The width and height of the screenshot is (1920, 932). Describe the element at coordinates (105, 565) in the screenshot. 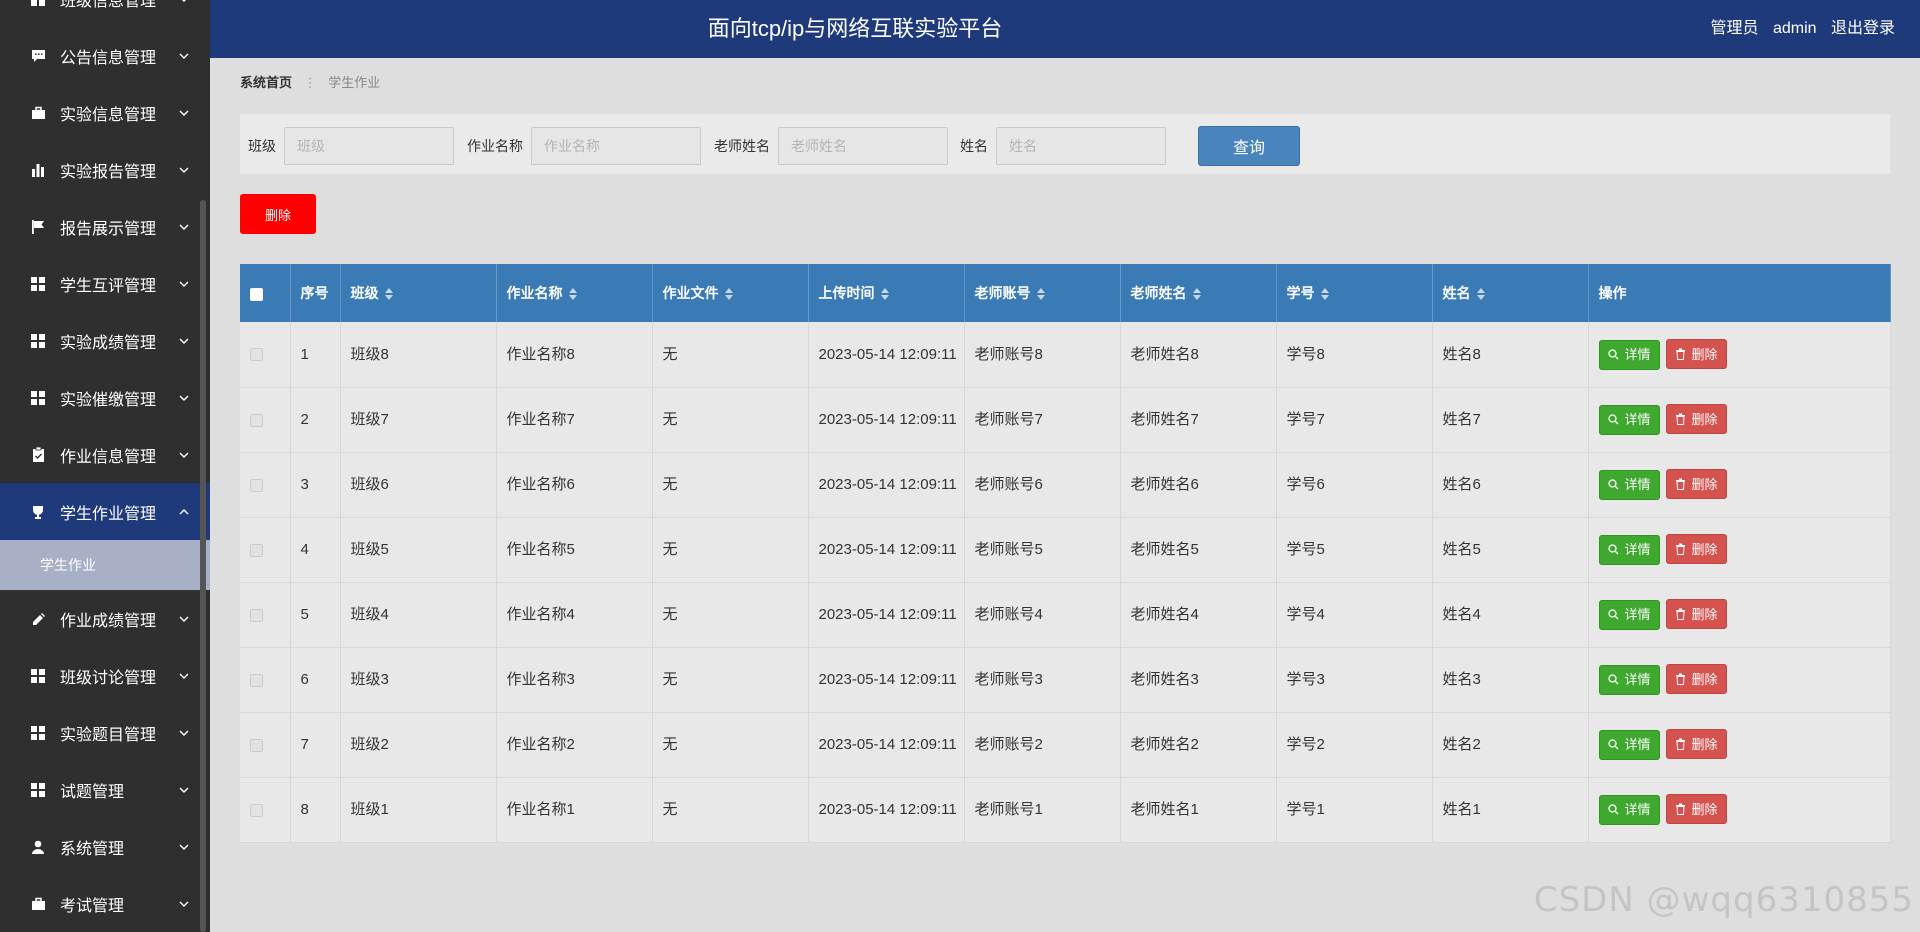

I see `sidebar-subitem: 学生作业` at that location.